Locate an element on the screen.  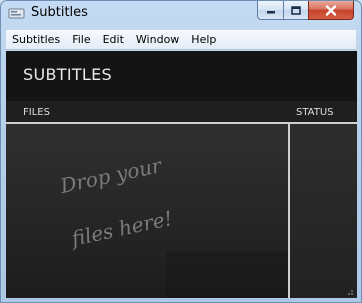
minimize-icon is located at coordinates (270, 12).